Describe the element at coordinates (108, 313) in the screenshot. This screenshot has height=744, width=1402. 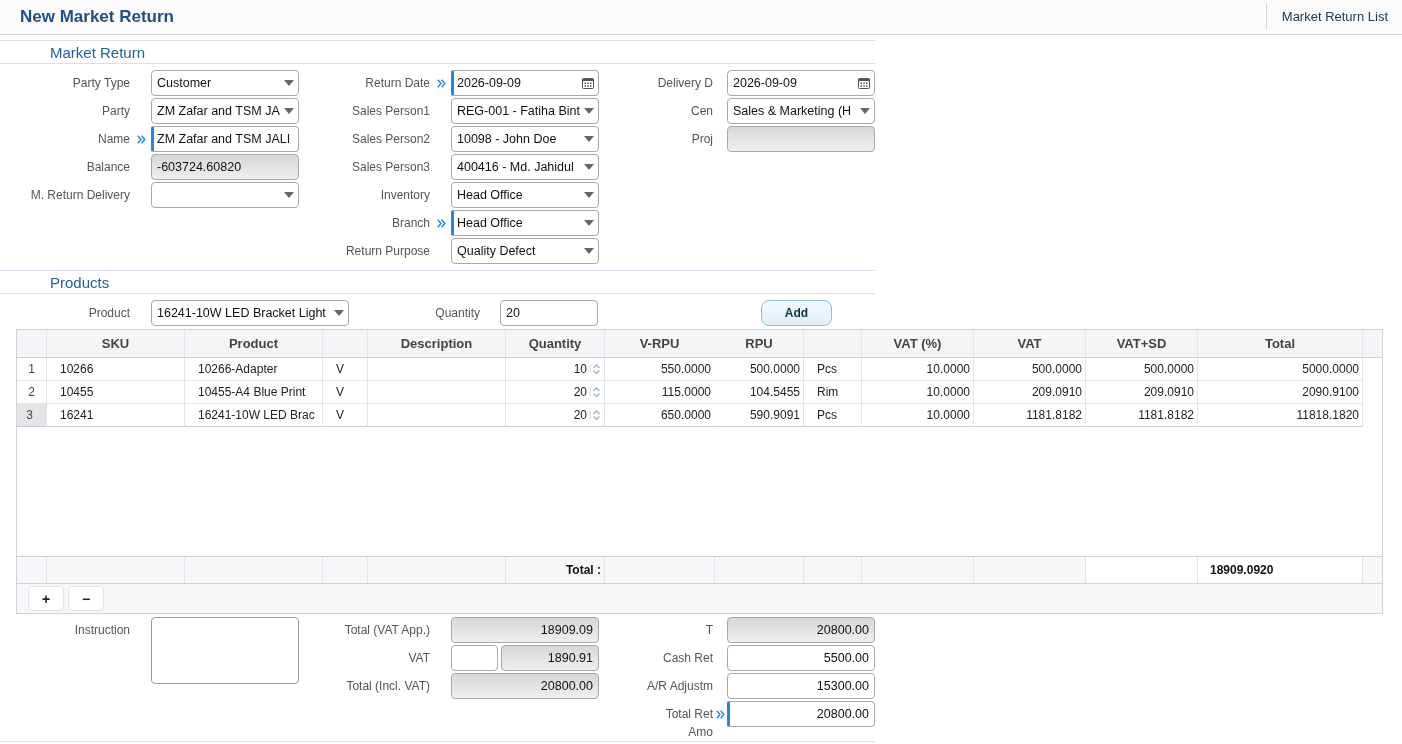
I see `field-label: Product` at that location.